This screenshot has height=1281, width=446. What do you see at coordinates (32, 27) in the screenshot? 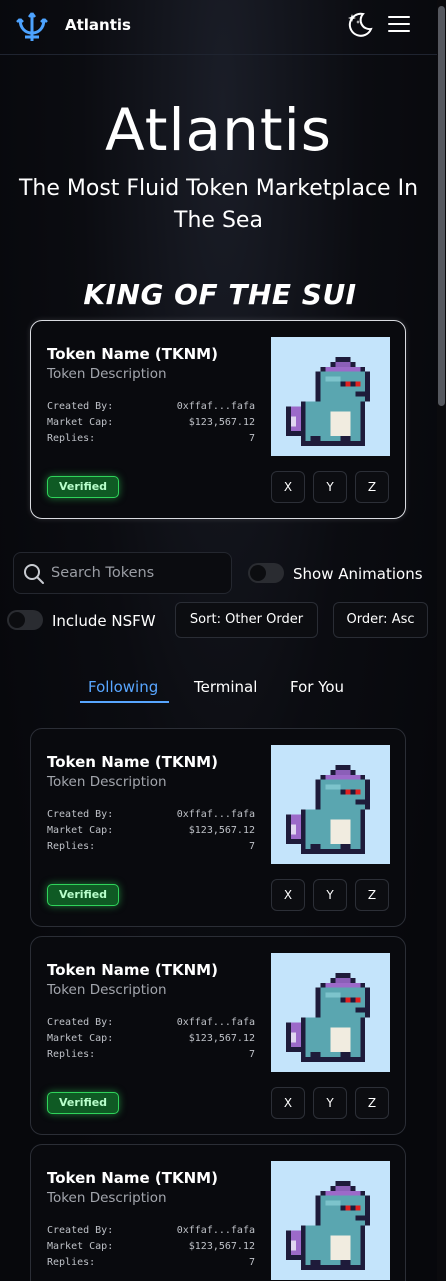
I see `trident-icon` at bounding box center [32, 27].